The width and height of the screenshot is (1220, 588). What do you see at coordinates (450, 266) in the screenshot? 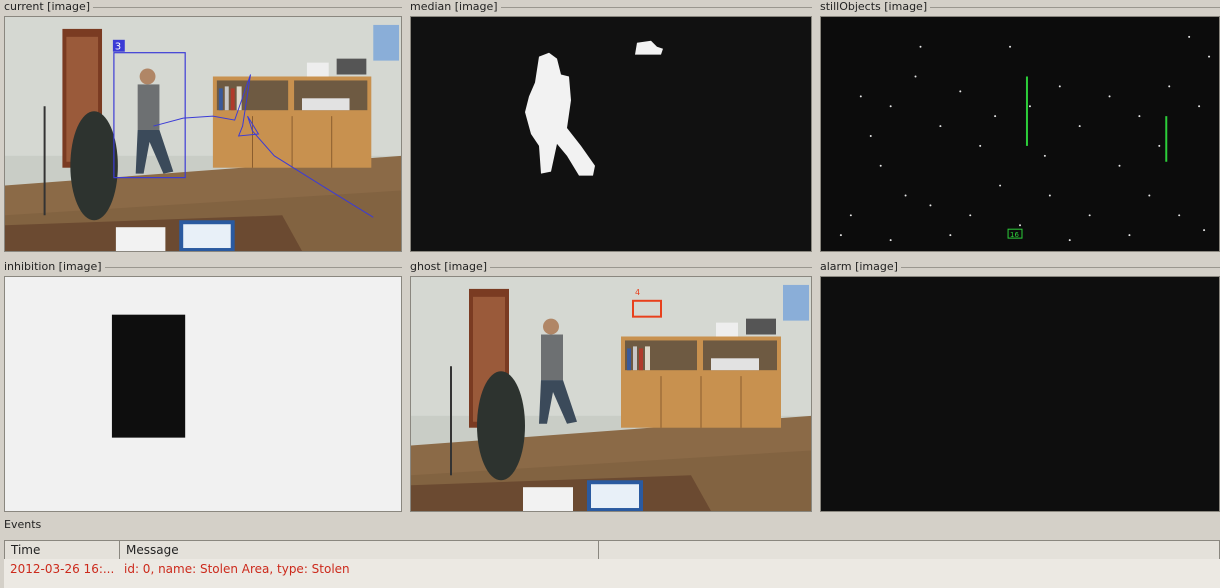
I see `panel-title-ghost: ghost [image]` at bounding box center [450, 266].